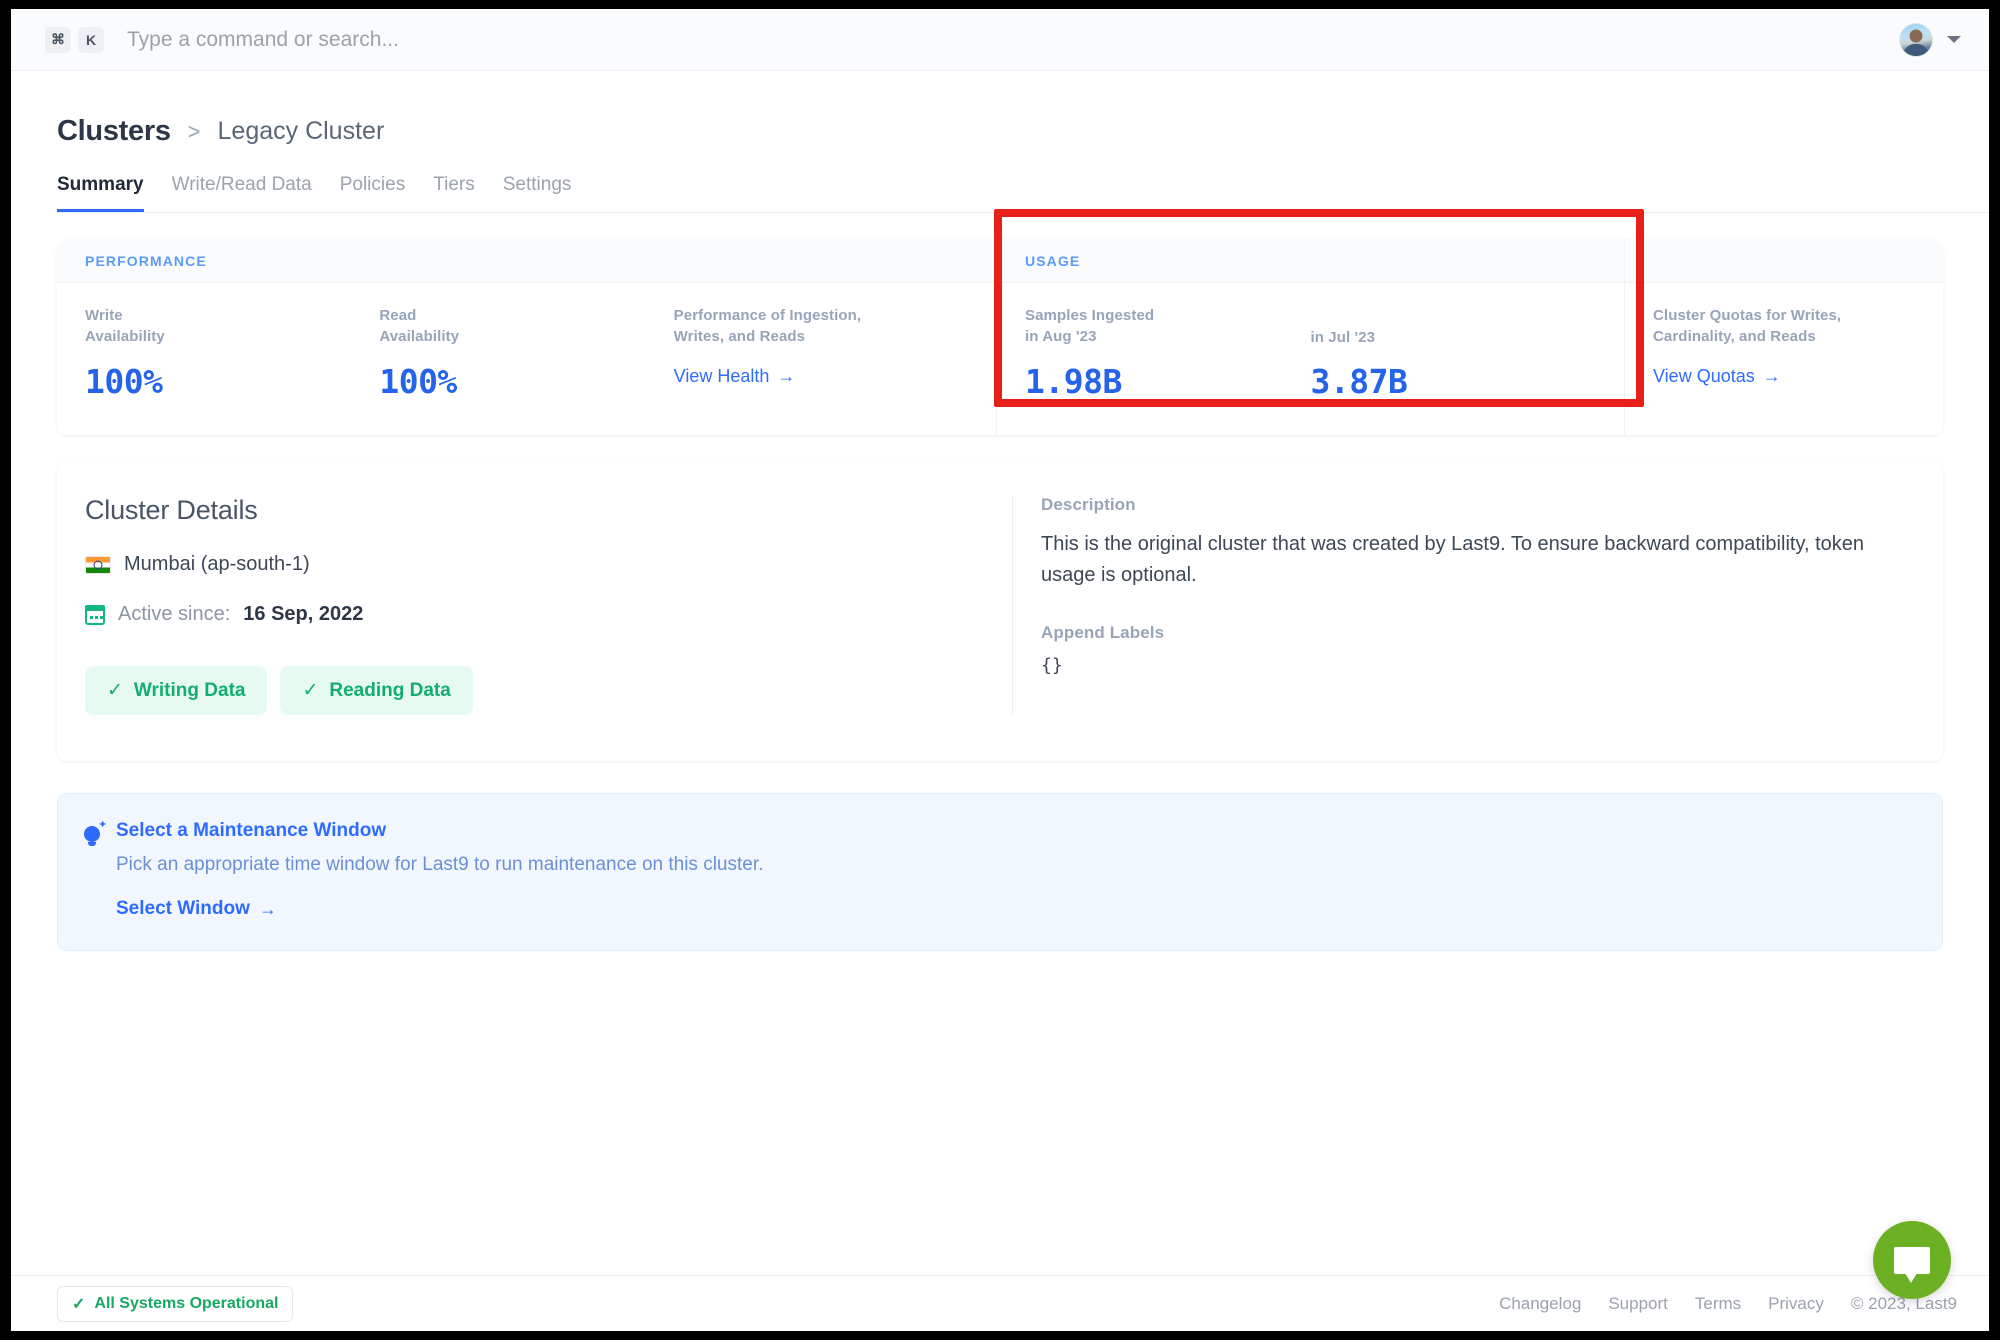  I want to click on status-badge-writing-data: ✓ Writing Data, so click(176, 691).